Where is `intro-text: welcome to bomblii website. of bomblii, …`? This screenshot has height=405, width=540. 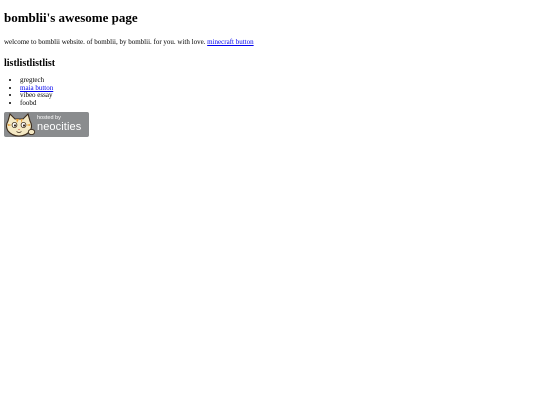
intro-text: welcome to bomblii website. of bomblii, … is located at coordinates (106, 42).